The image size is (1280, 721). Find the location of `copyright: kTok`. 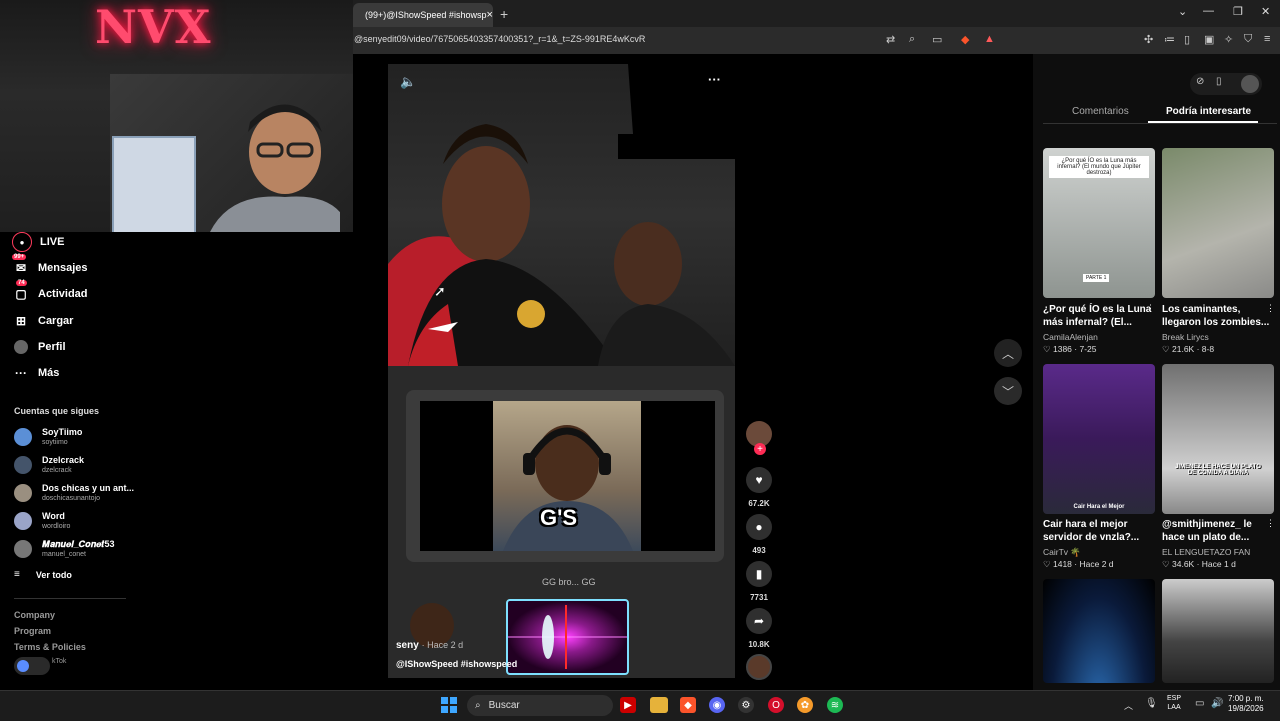

copyright: kTok is located at coordinates (59, 661).